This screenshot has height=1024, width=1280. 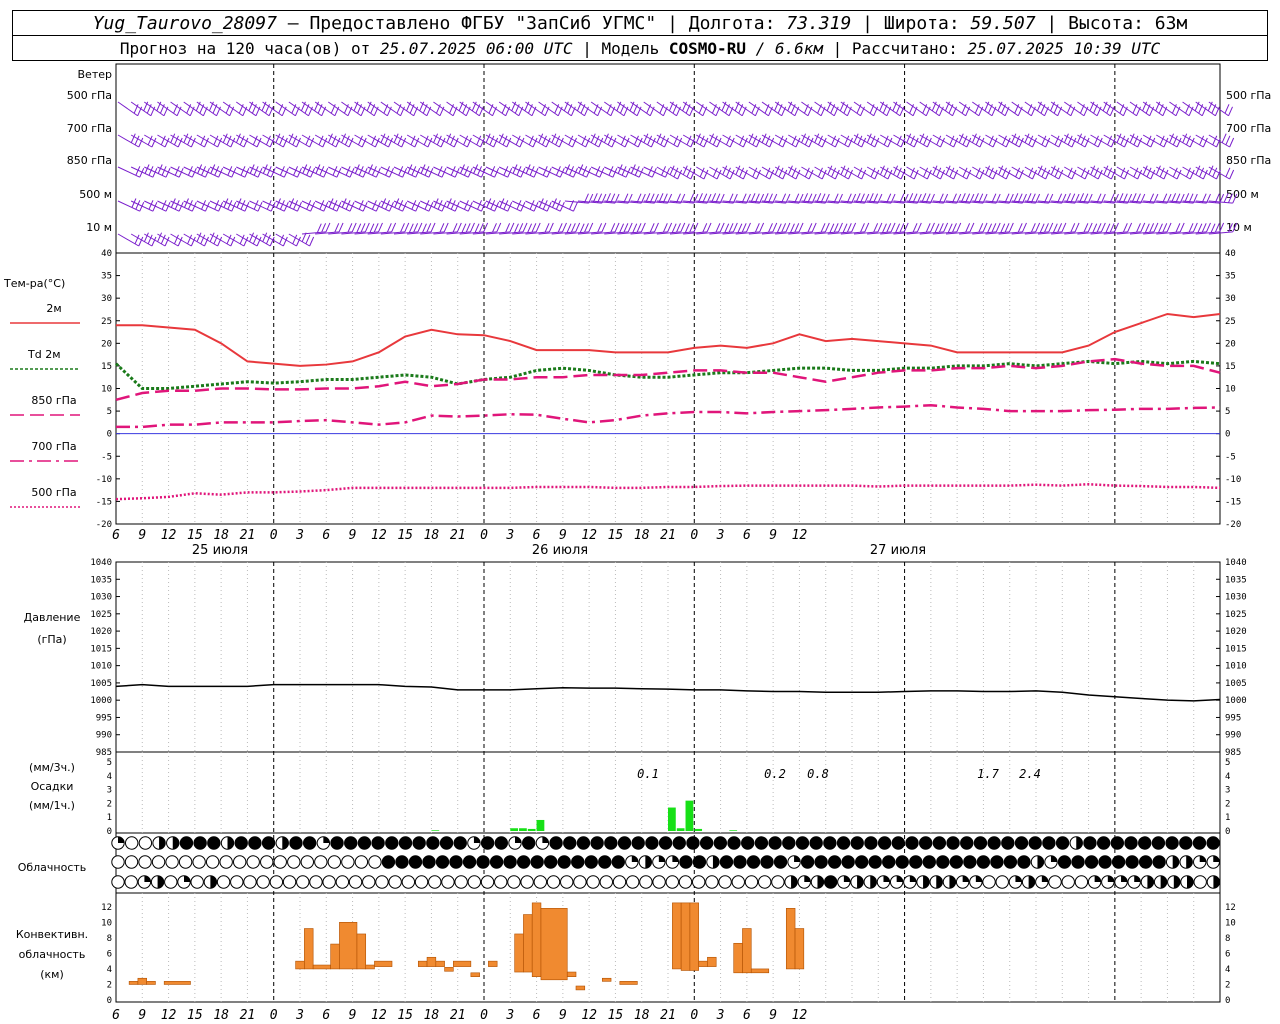 What do you see at coordinates (616, 535) in the screenshot?
I see `time-tick-label: 15` at bounding box center [616, 535].